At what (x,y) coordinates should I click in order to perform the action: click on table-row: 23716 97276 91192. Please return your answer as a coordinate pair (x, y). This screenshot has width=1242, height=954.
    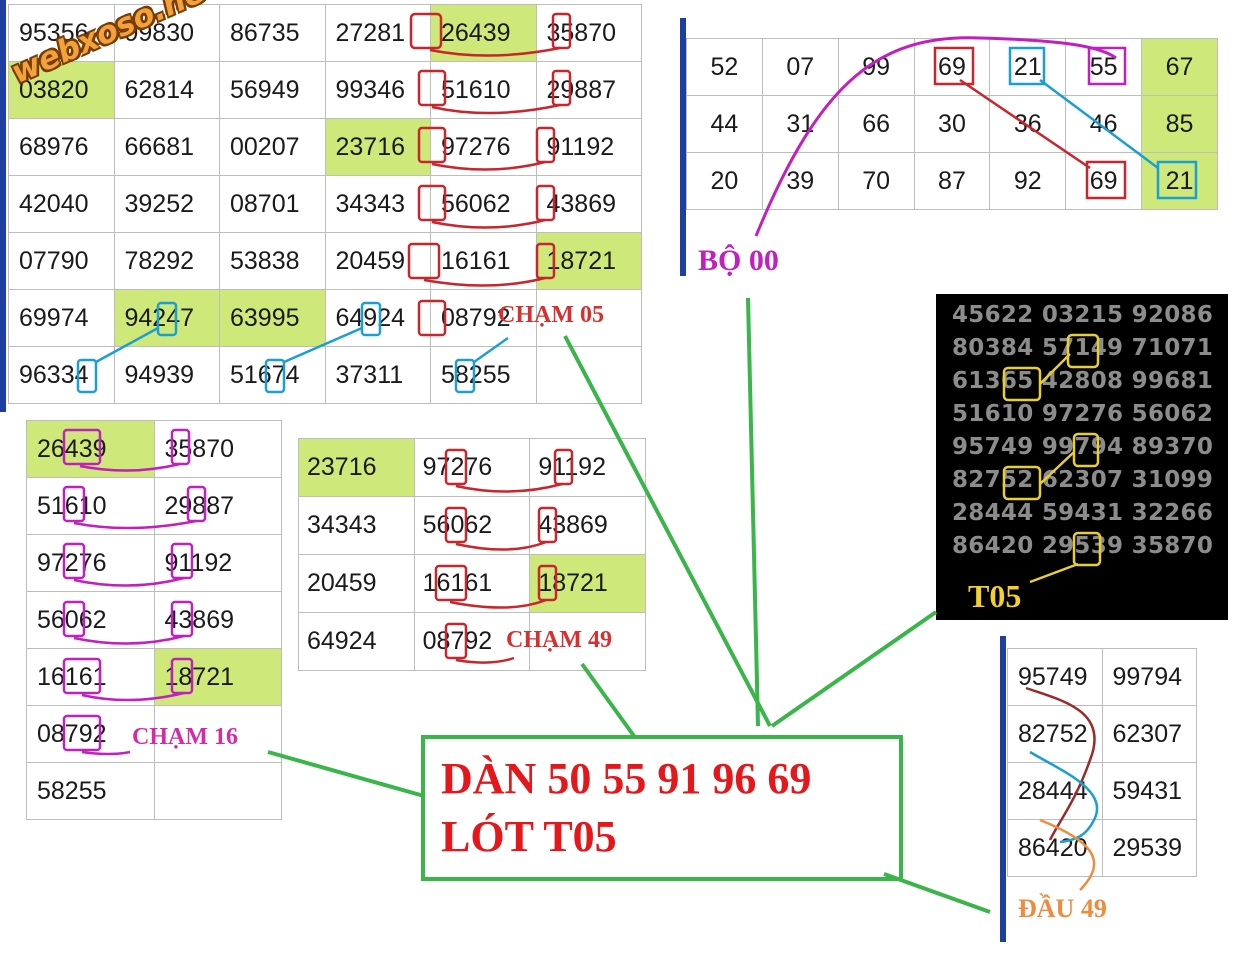
    Looking at the image, I should click on (472, 467).